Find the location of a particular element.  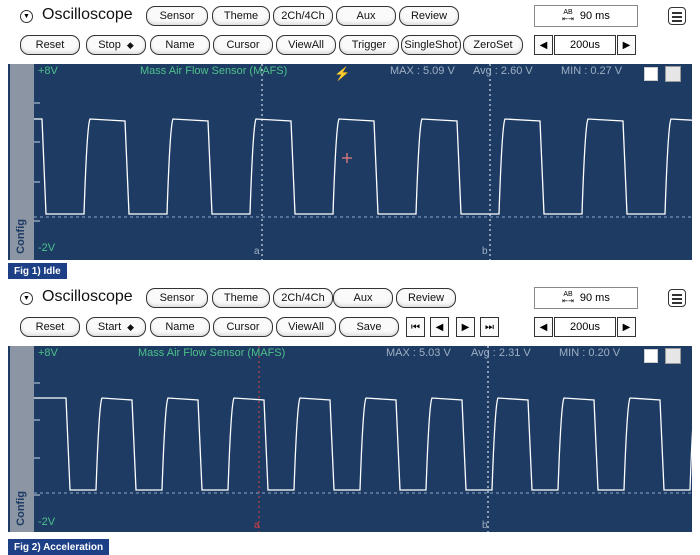

start-label: Start is located at coordinates (109, 327).